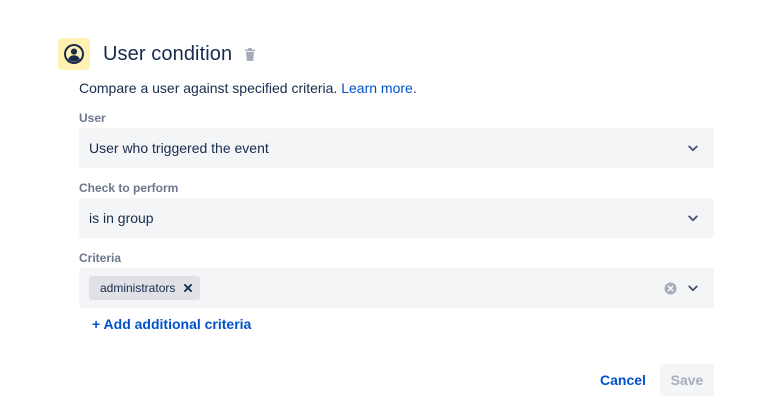 The image size is (780, 415). I want to click on save-button: Save, so click(687, 380).